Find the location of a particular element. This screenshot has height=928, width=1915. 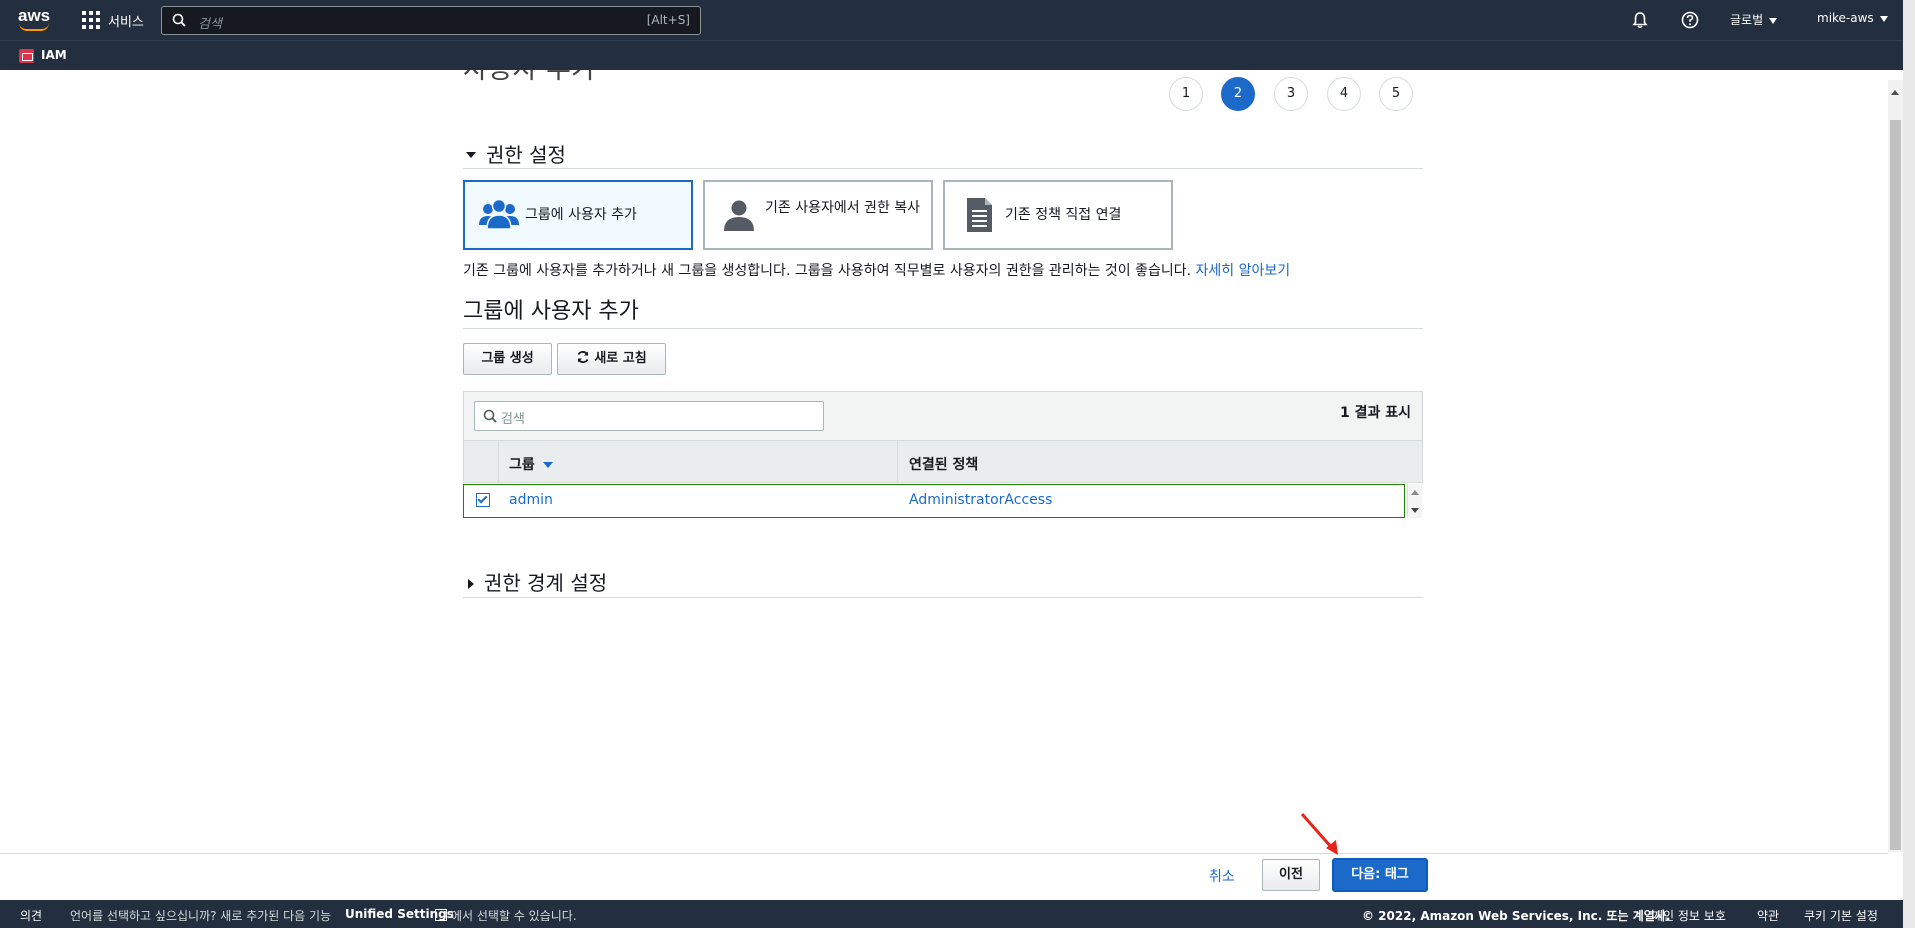

iam-service-icon is located at coordinates (26, 56).